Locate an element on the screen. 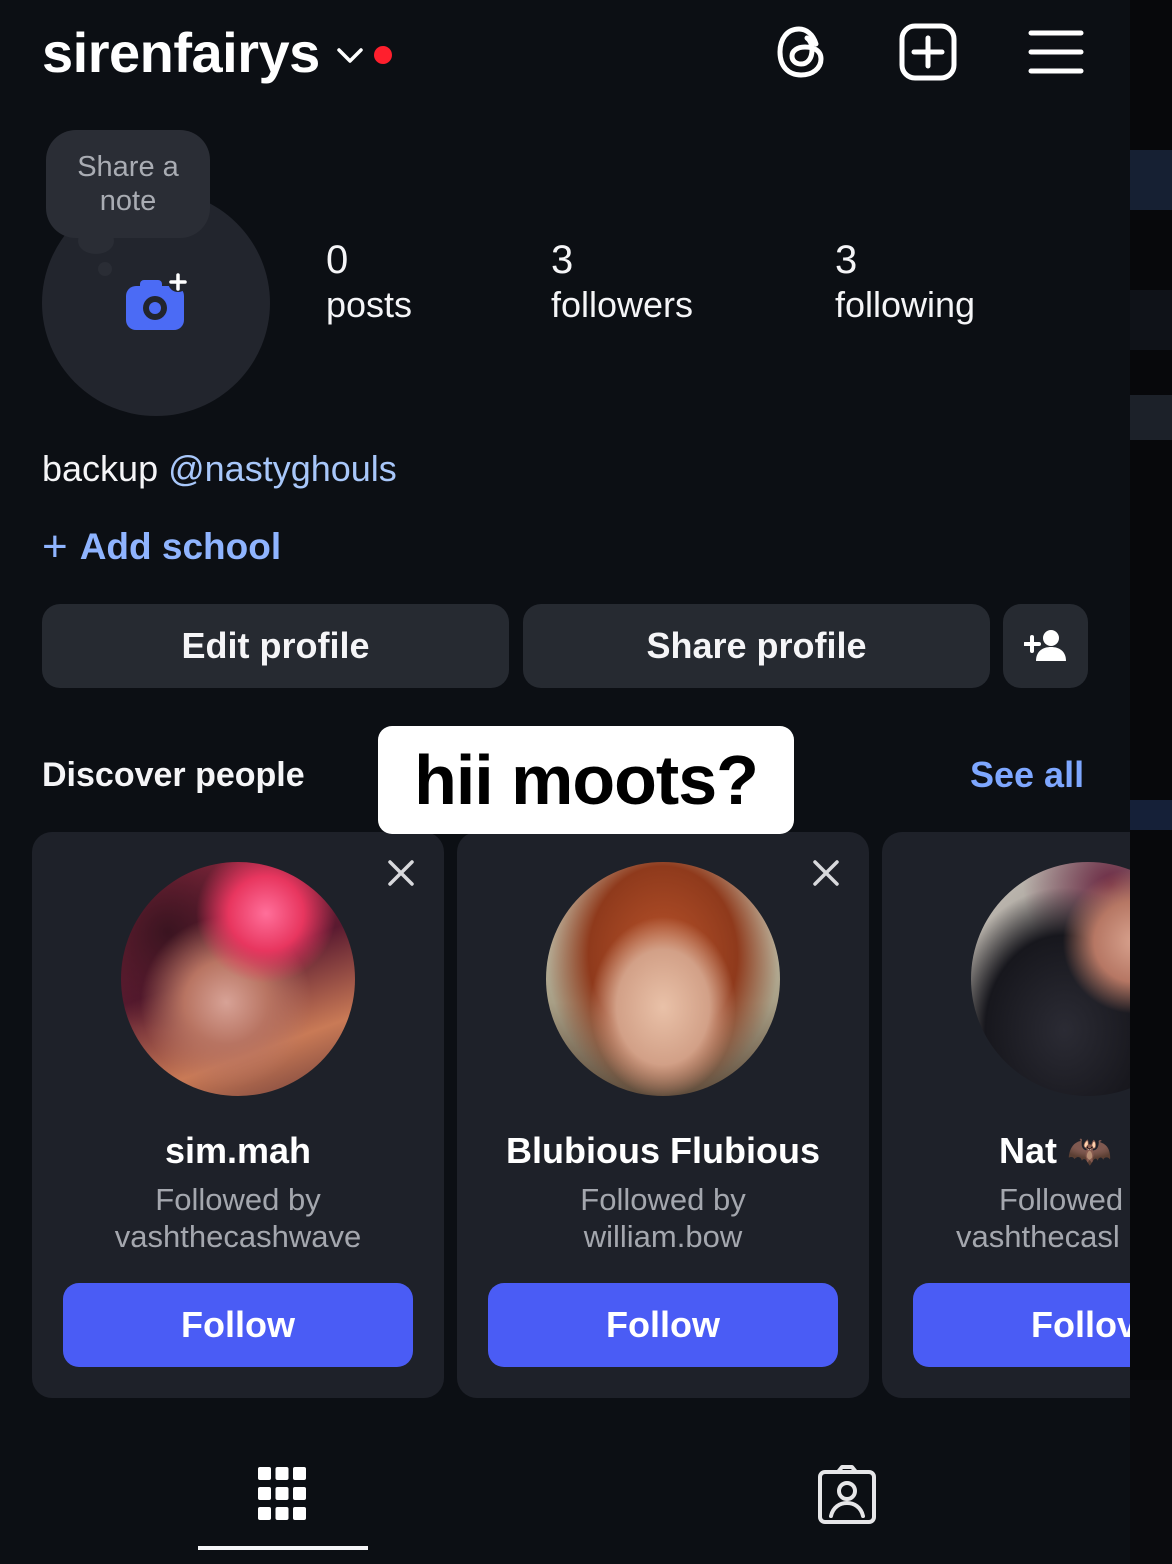 The image size is (1172, 1564). bio: backup @nastyghouls is located at coordinates (219, 469).